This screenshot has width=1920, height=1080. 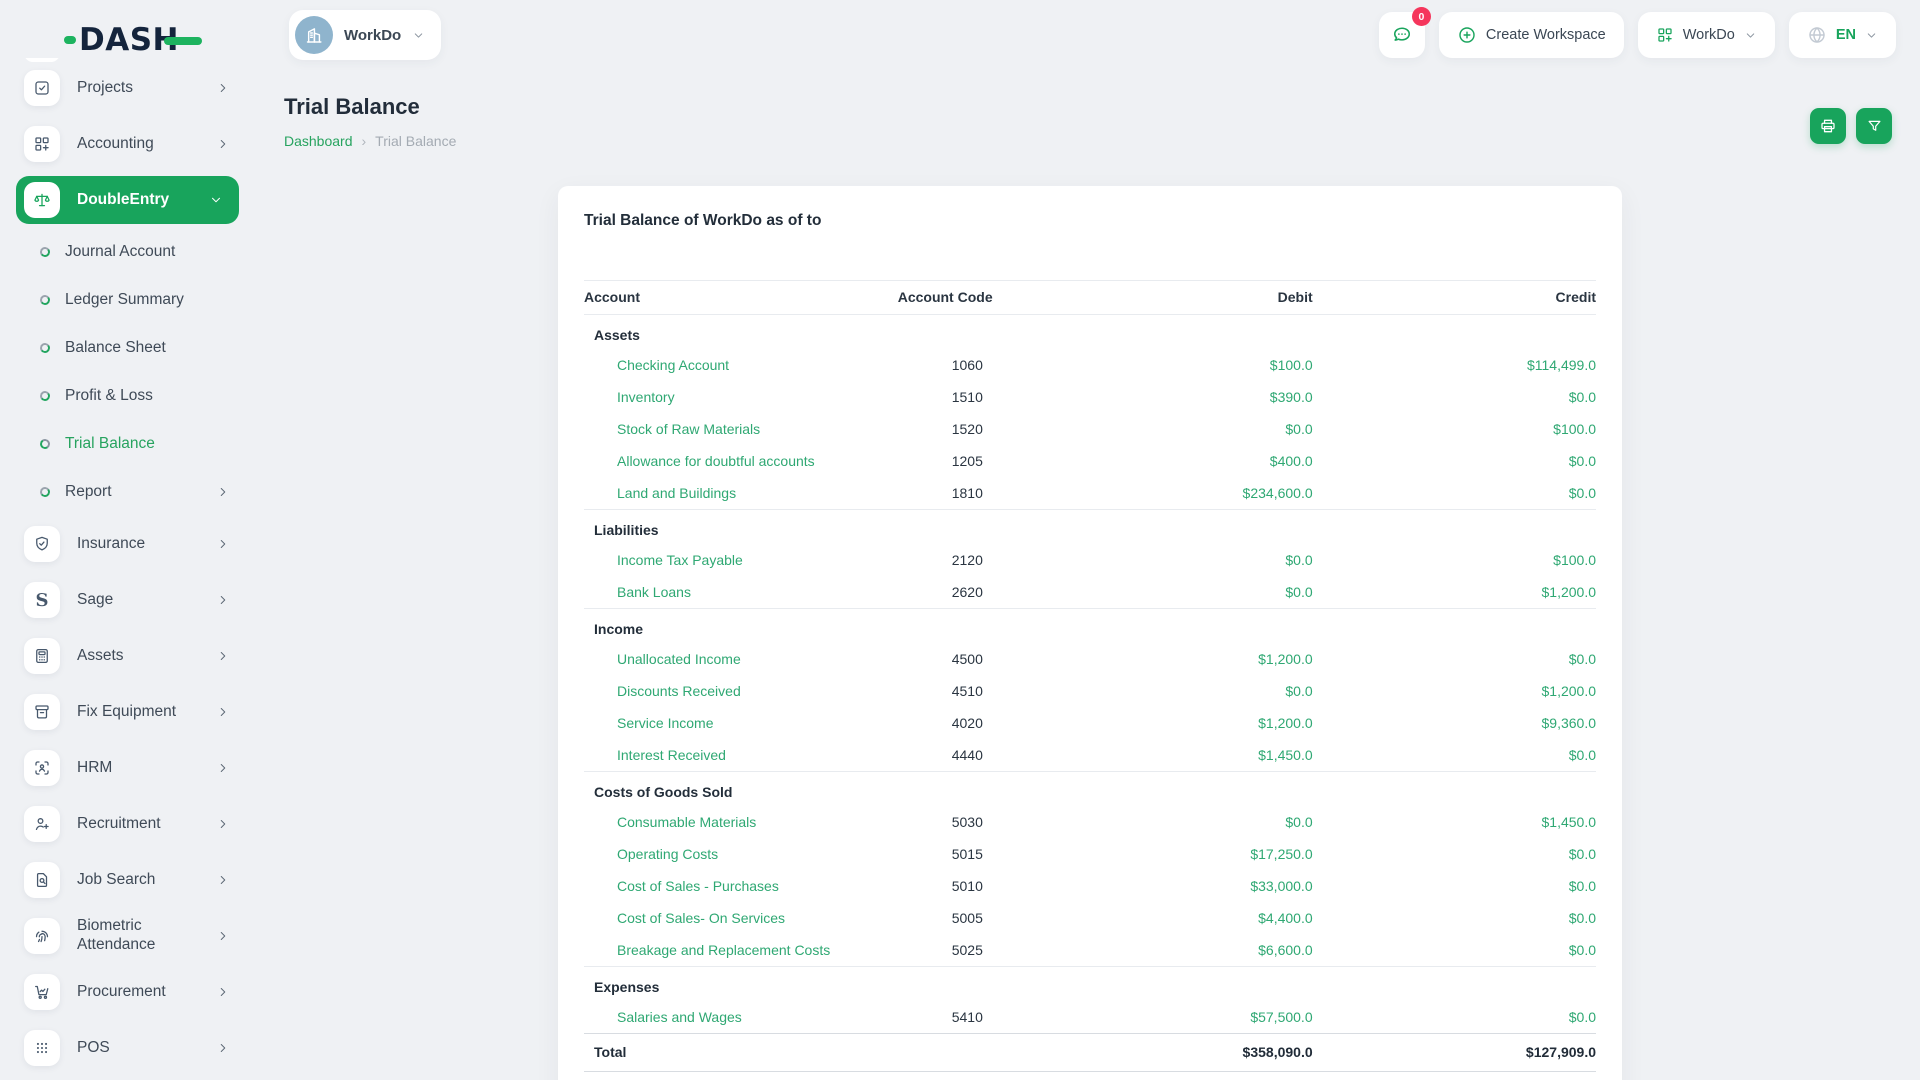 I want to click on sidebar-subitem-label: Ledger Summary, so click(x=124, y=299).